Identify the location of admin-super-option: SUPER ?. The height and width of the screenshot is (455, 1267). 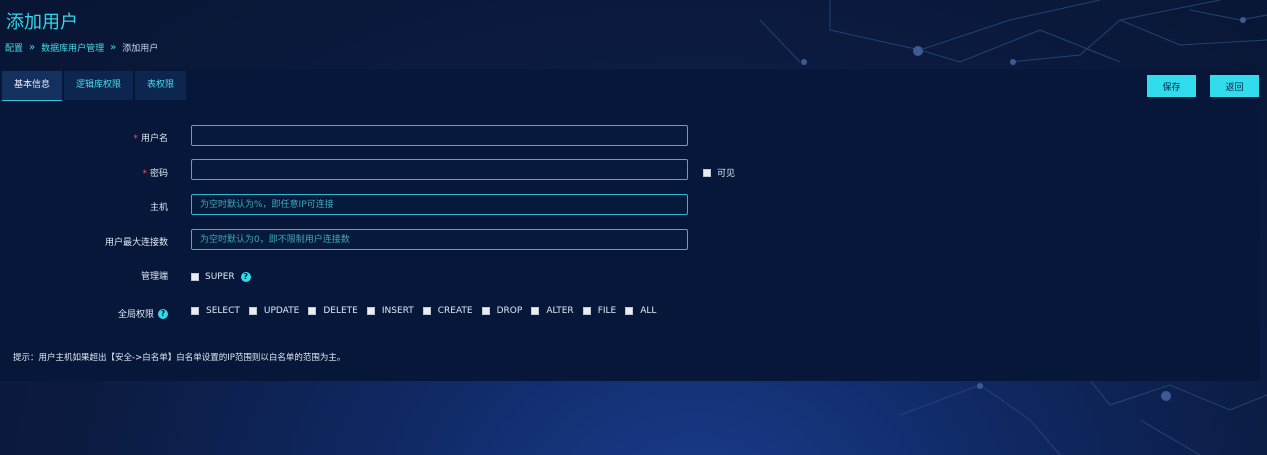
(221, 277).